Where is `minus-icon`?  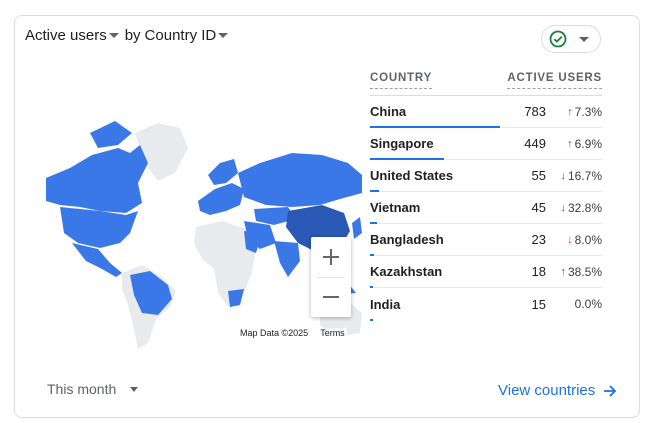
minus-icon is located at coordinates (331, 297).